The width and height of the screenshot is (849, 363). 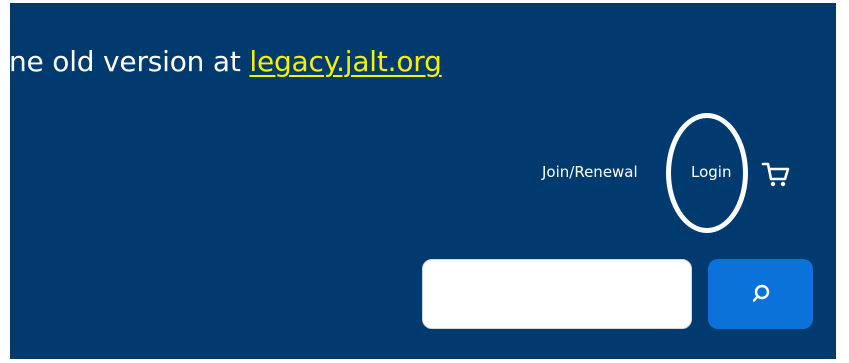 I want to click on legacy-notice-text: ne old version at, so click(x=130, y=61).